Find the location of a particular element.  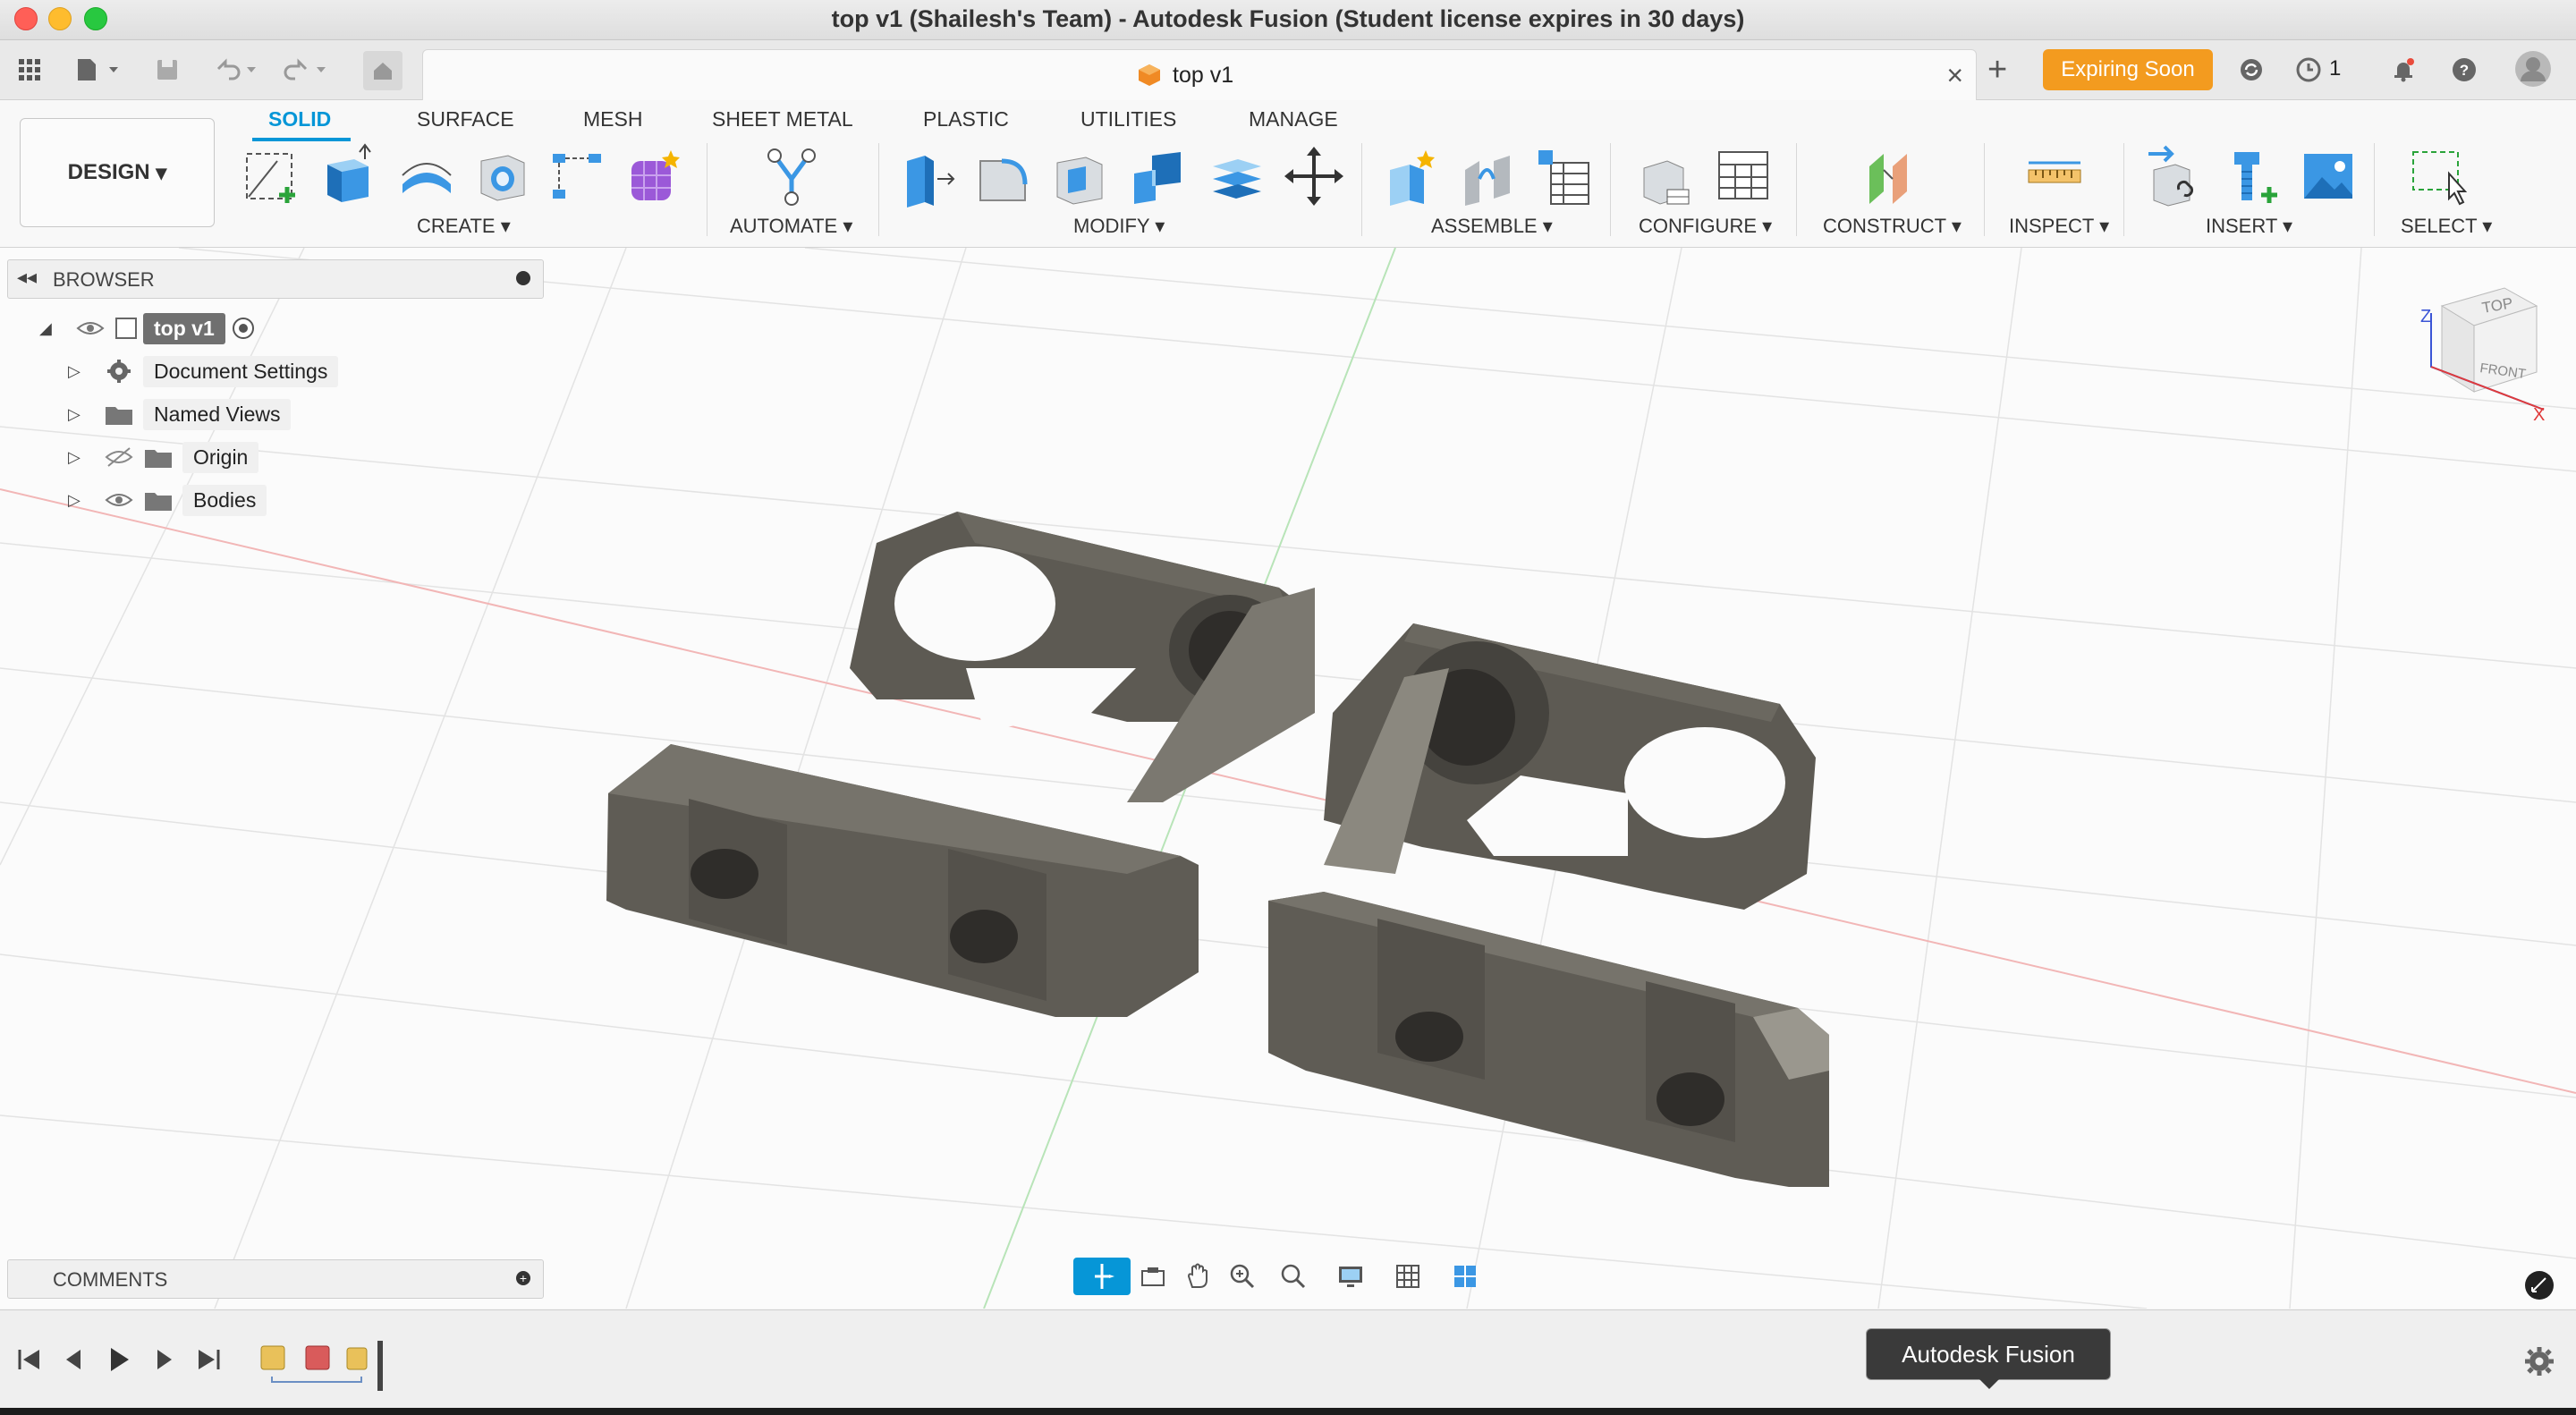

tab-manage: MANAGE is located at coordinates (1293, 119).